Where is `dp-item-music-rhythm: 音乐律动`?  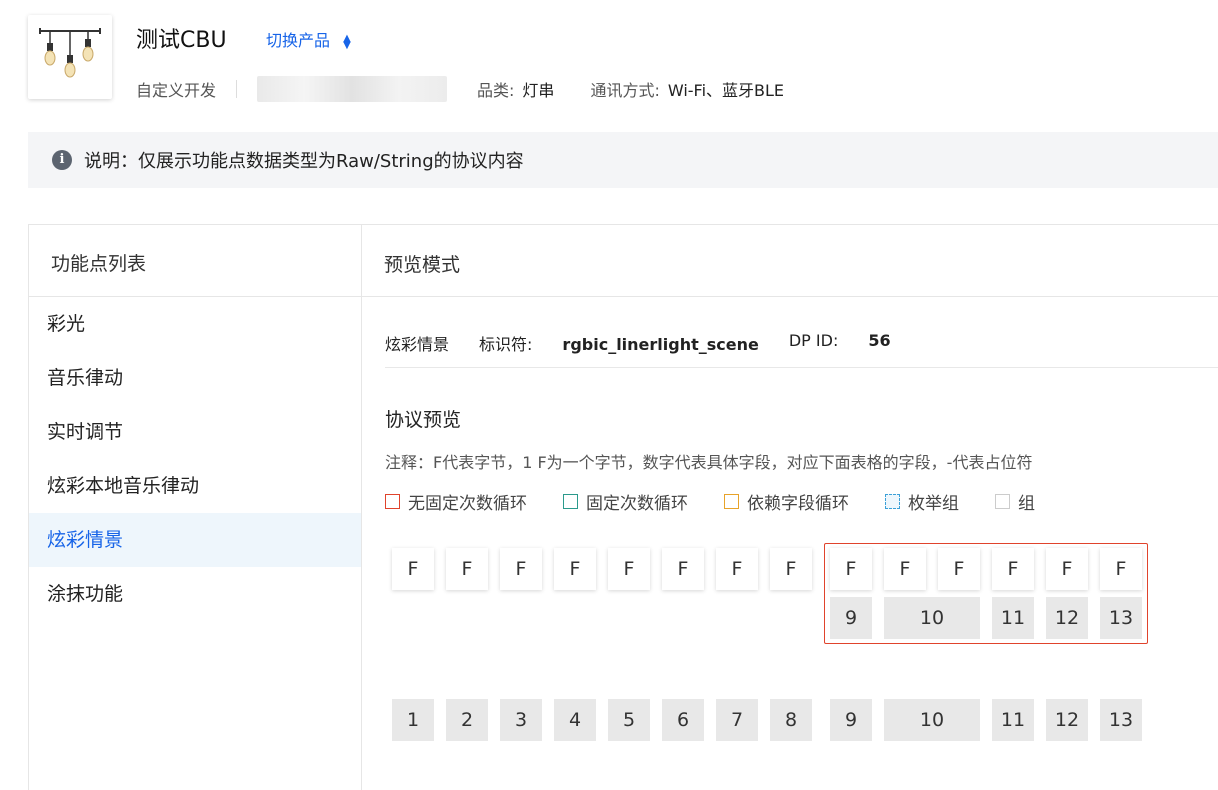
dp-item-music-rhythm: 音乐律动 is located at coordinates (195, 378).